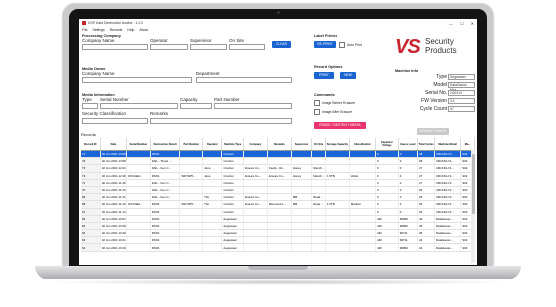 The width and height of the screenshot is (556, 307). What do you see at coordinates (169, 47) in the screenshot?
I see `operator-input` at bounding box center [169, 47].